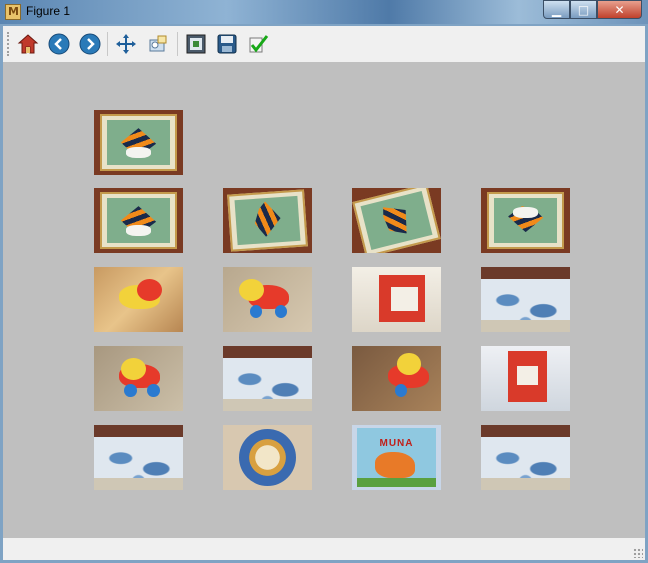 This screenshot has width=648, height=563. I want to click on checkmark-icon, so click(259, 44).